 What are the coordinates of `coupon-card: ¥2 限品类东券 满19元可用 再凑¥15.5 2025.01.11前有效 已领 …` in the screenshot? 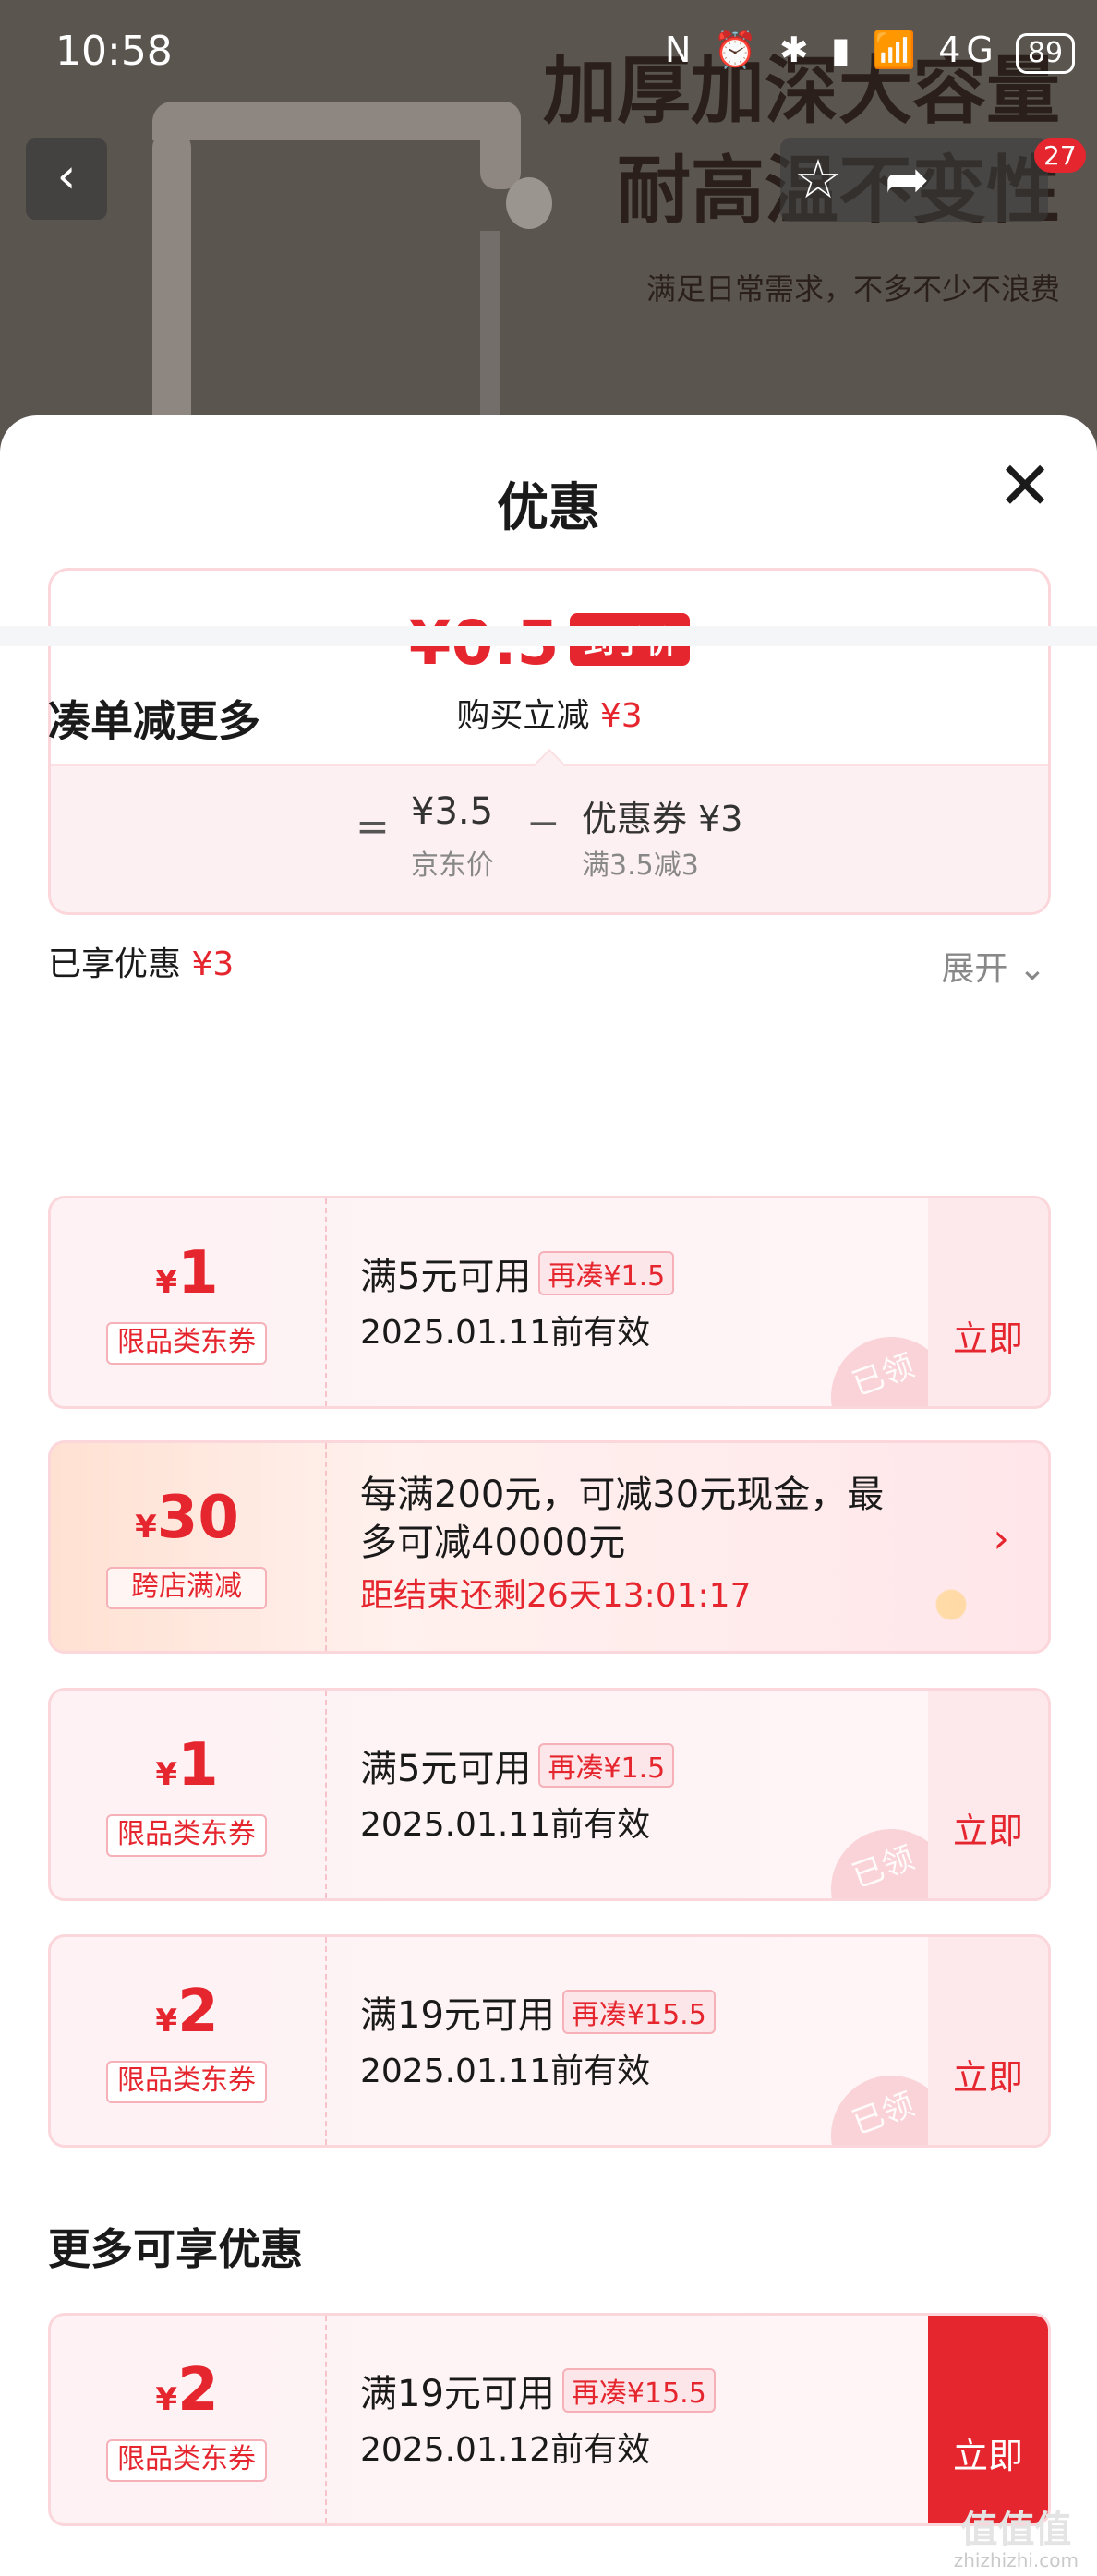 It's located at (549, 2041).